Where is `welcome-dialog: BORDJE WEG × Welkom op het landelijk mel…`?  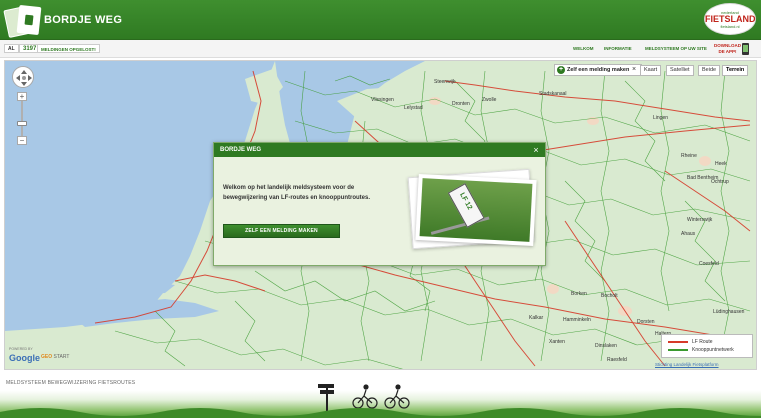 welcome-dialog: BORDJE WEG × Welkom op het landelijk mel… is located at coordinates (379, 204).